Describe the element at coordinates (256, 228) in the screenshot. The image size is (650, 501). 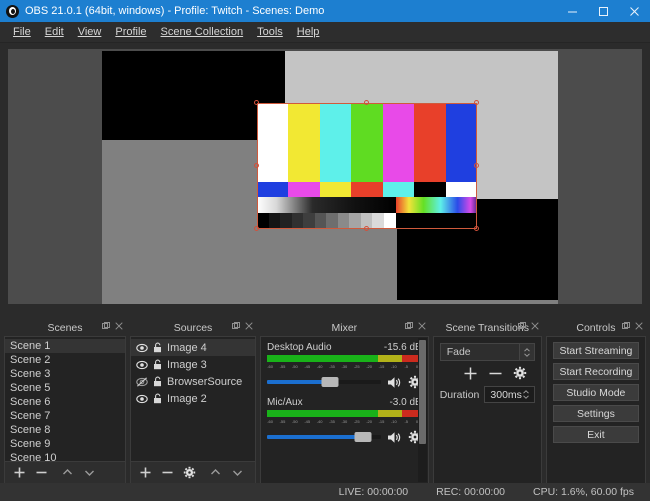
I see `resize-handle-bottom-left` at that location.